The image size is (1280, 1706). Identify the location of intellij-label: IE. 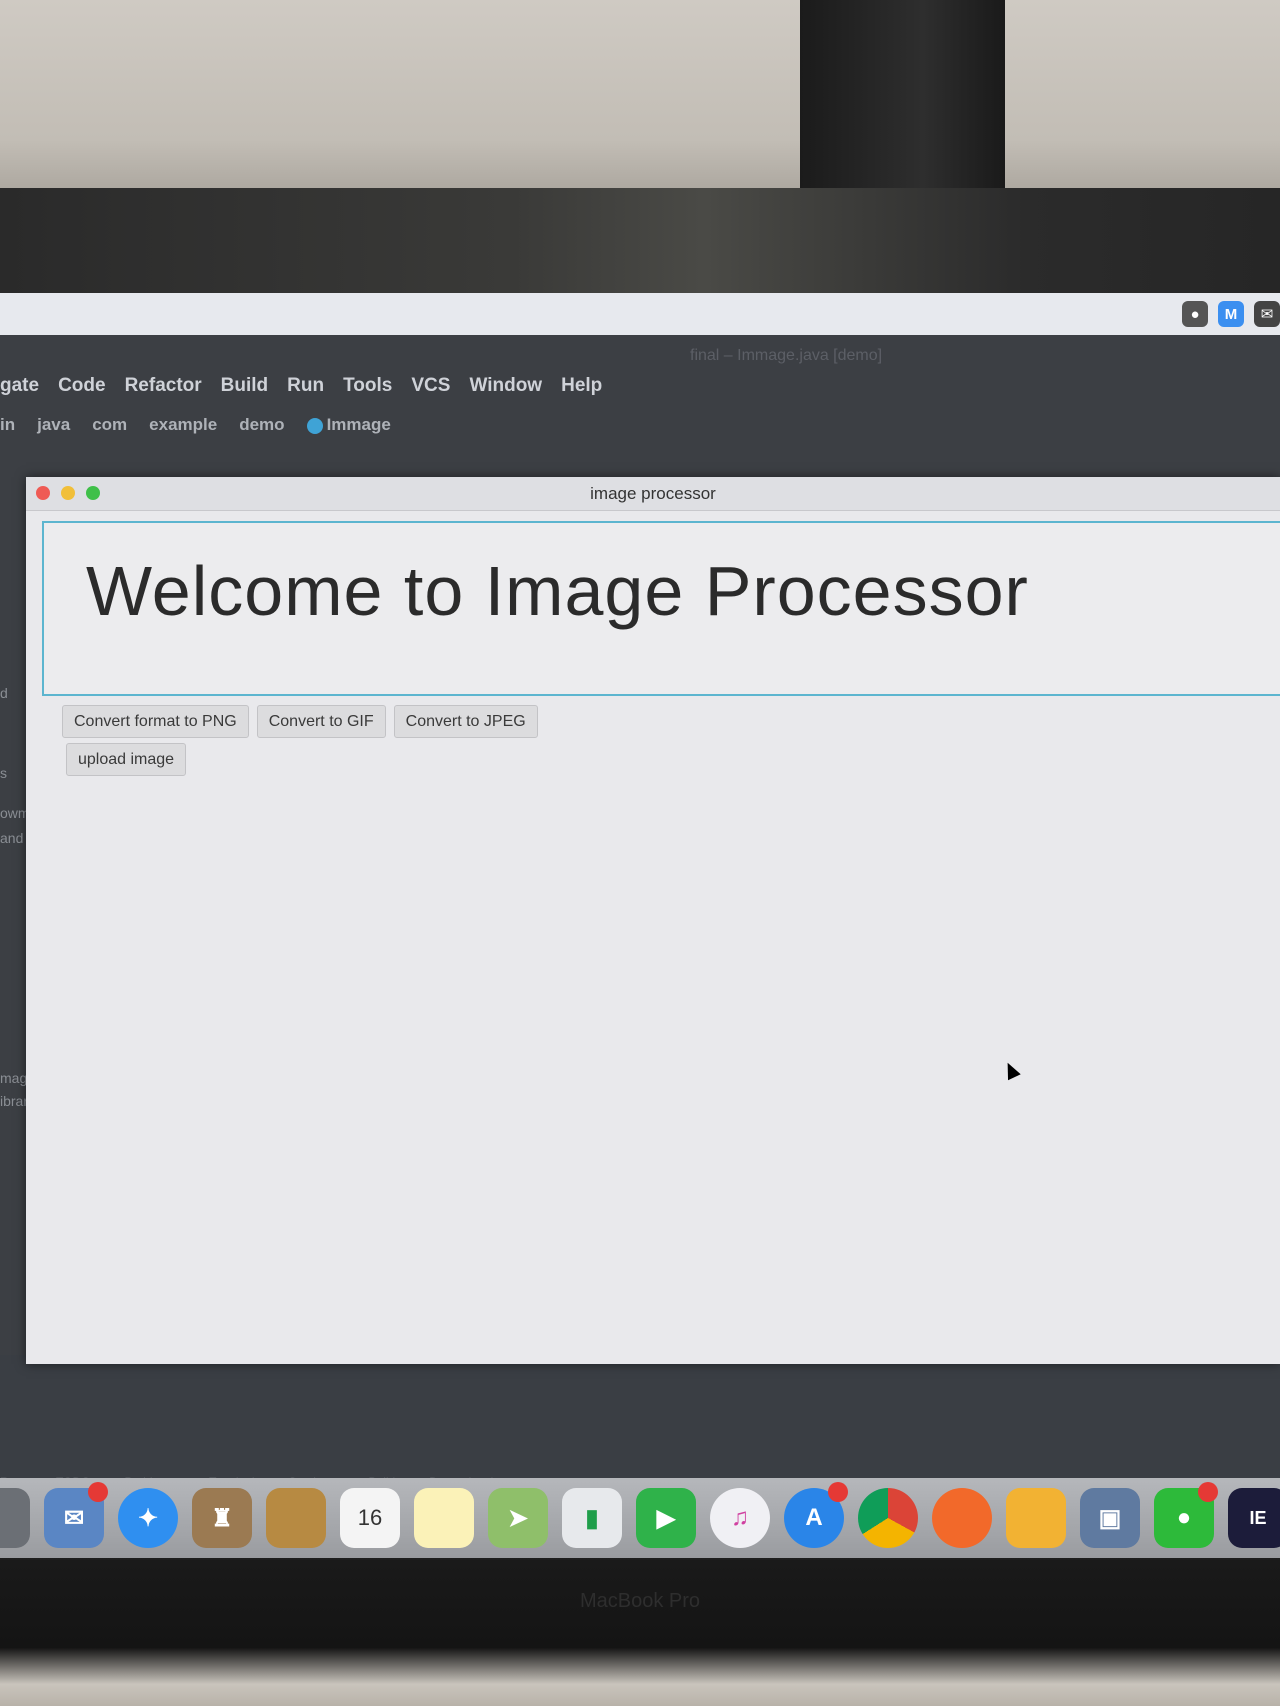
(1258, 1517).